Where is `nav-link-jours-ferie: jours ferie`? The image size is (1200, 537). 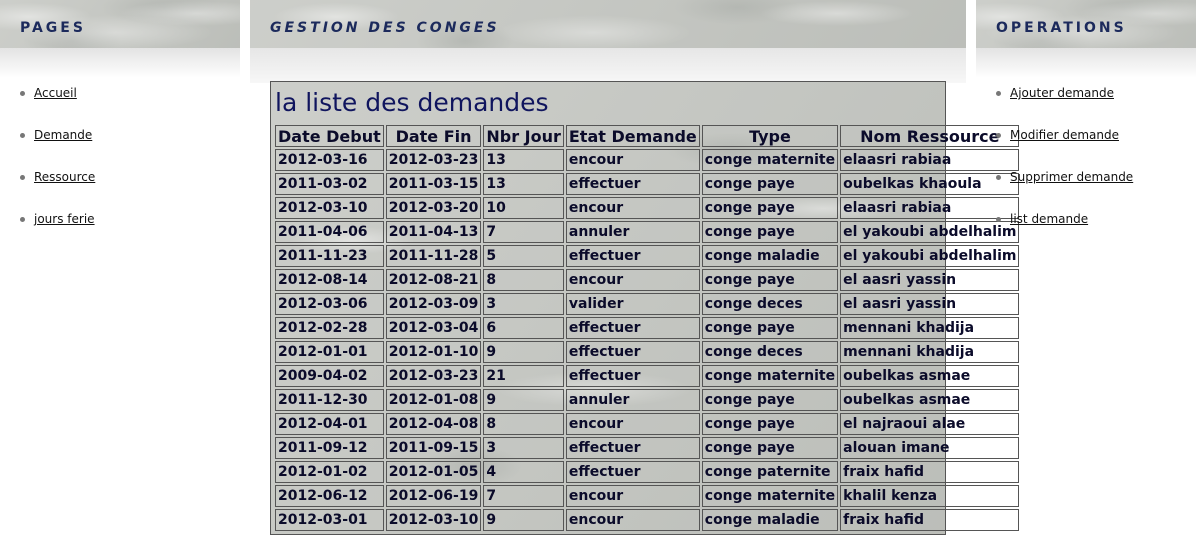
nav-link-jours-ferie: jours ferie is located at coordinates (64, 219).